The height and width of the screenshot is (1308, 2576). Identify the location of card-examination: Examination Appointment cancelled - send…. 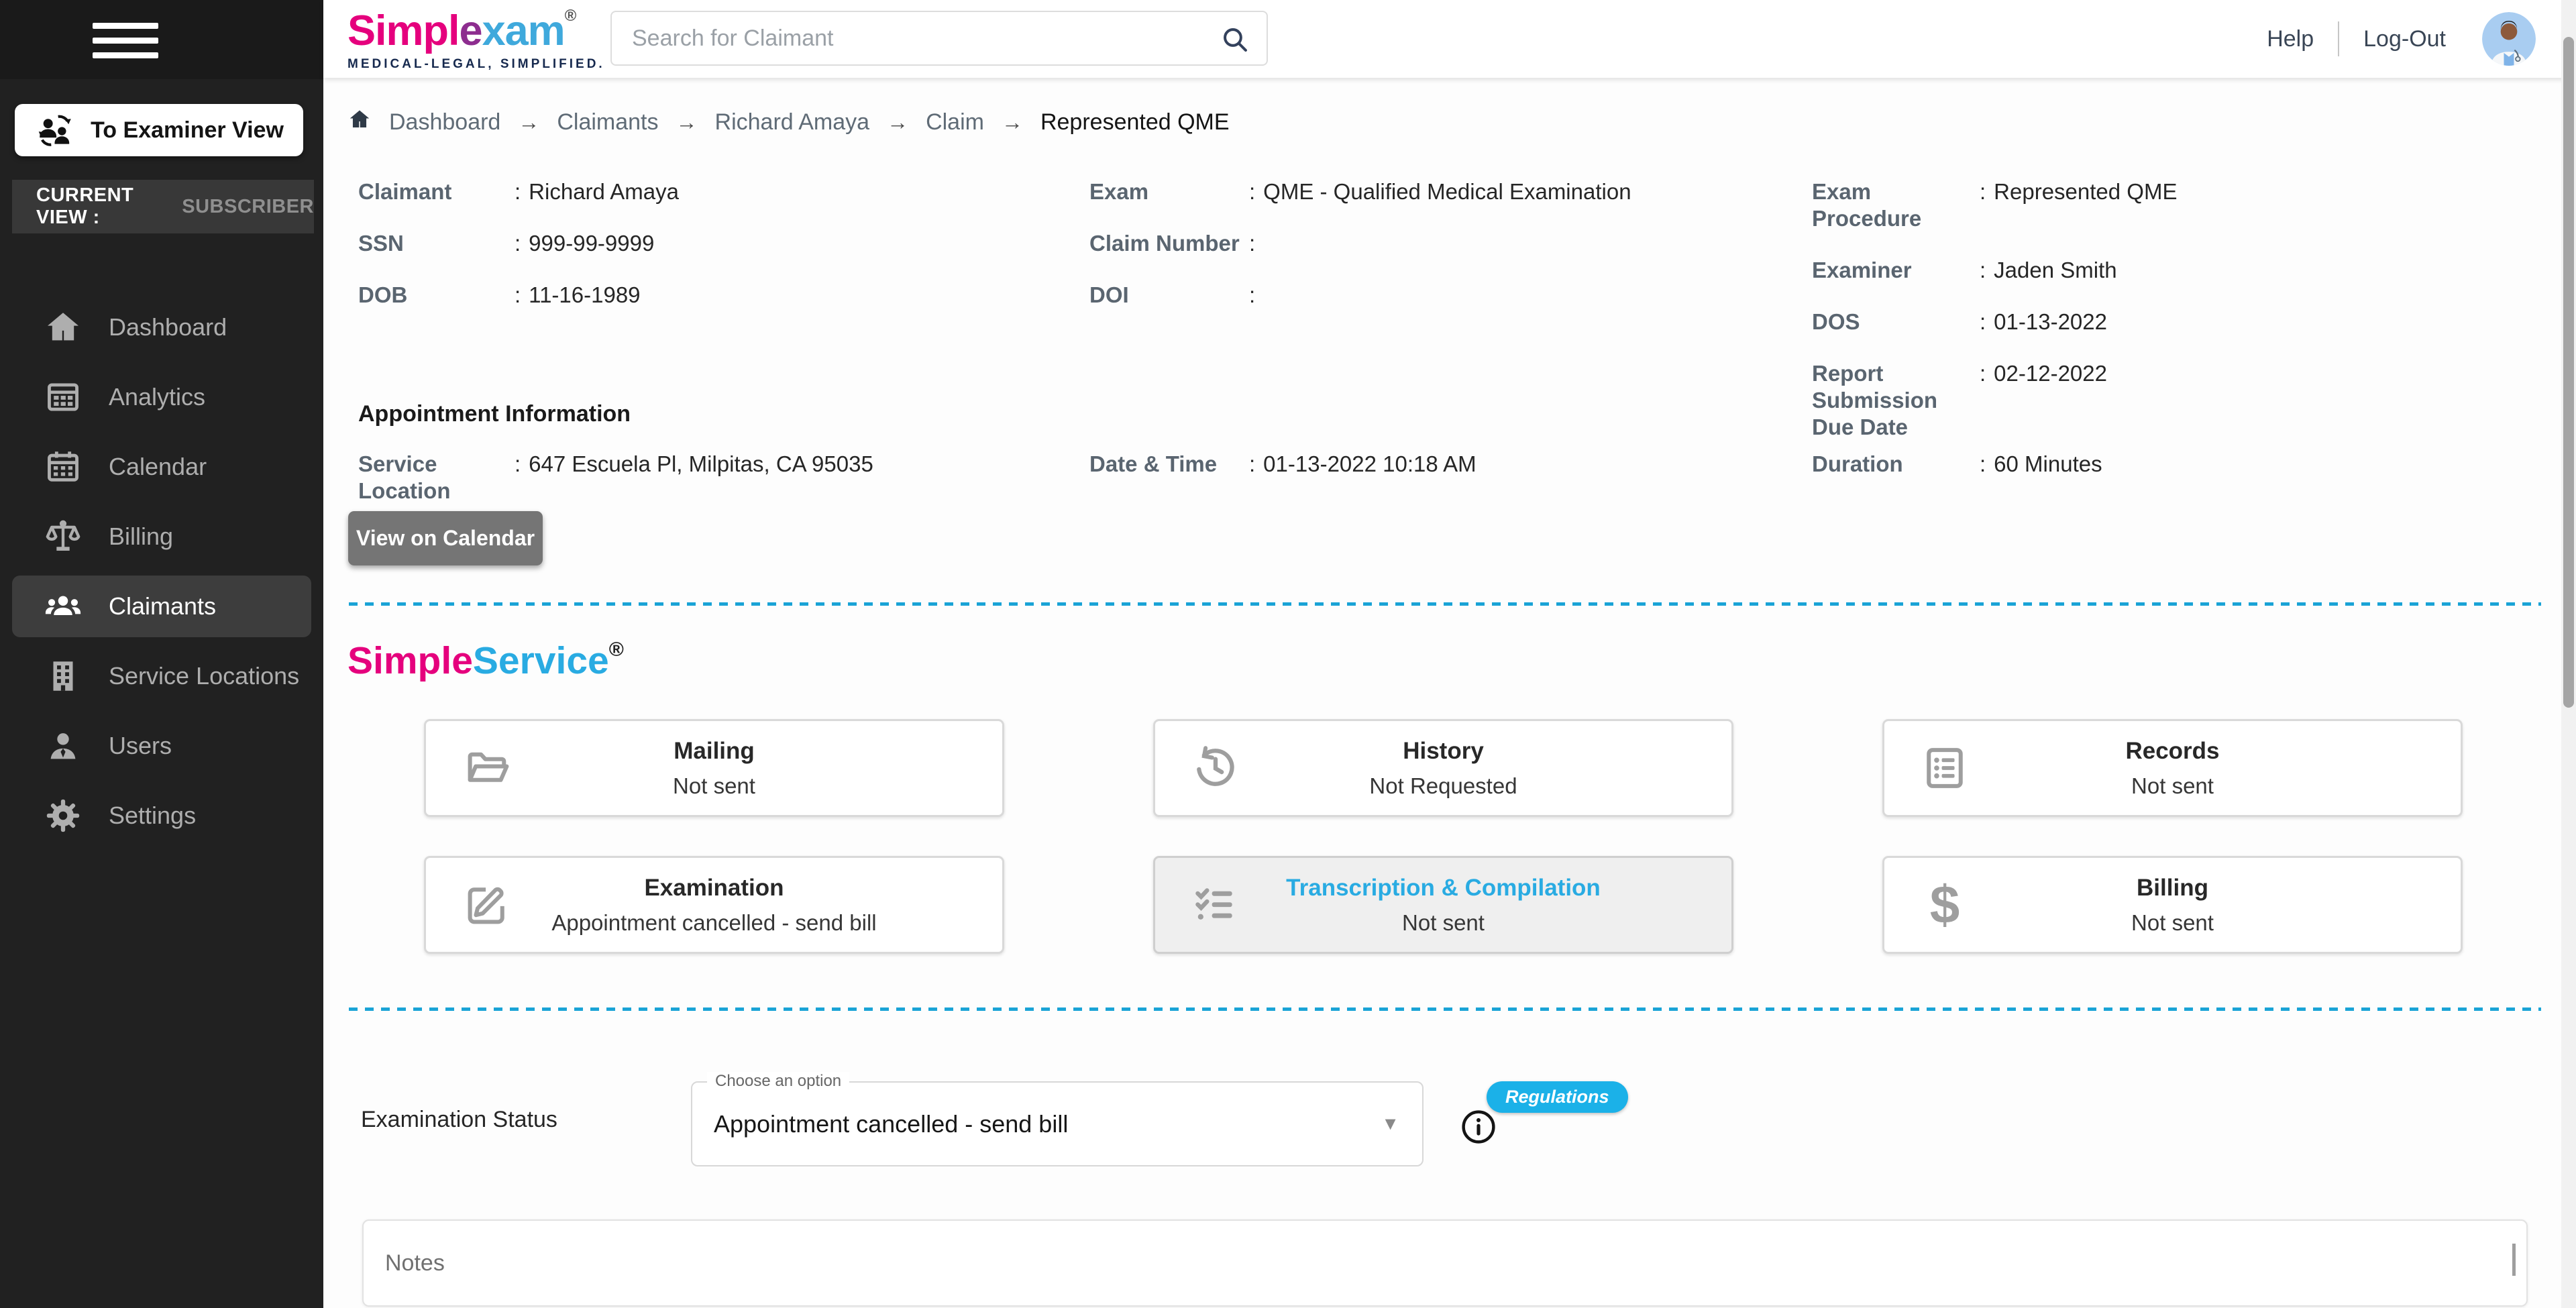
(714, 905).